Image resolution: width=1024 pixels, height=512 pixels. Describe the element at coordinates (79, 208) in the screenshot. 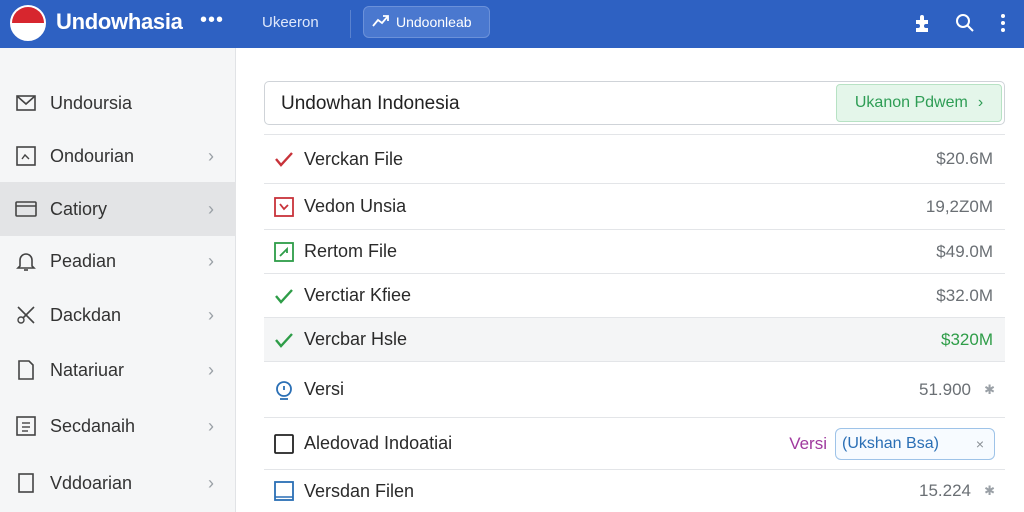

I see `sidebar-item-label: Catiory` at that location.